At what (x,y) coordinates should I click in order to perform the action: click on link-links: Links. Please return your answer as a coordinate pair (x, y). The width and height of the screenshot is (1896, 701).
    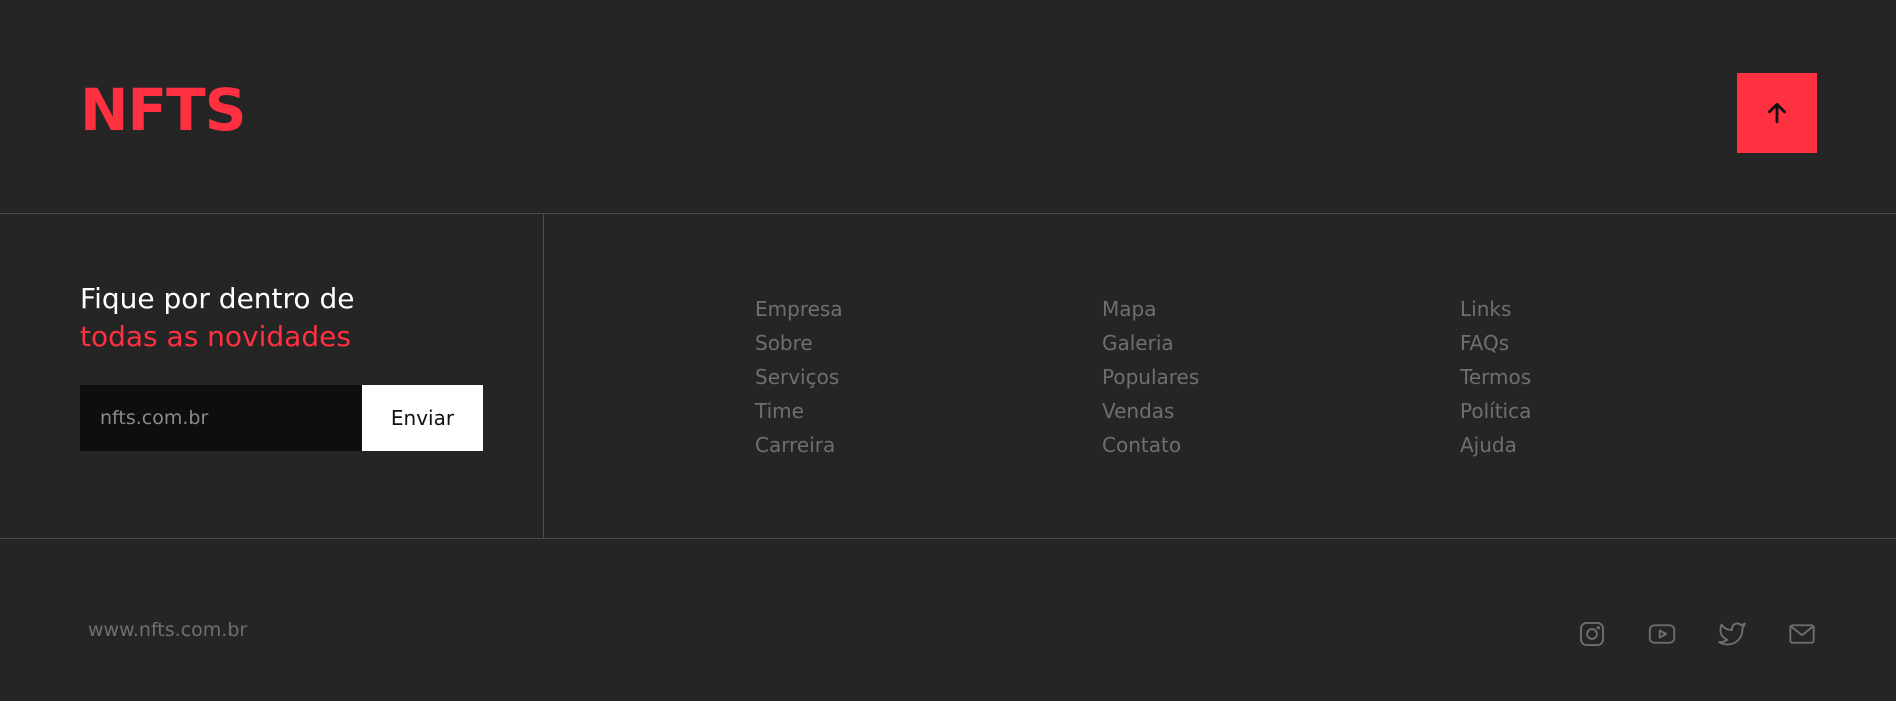
    Looking at the image, I should click on (1560, 309).